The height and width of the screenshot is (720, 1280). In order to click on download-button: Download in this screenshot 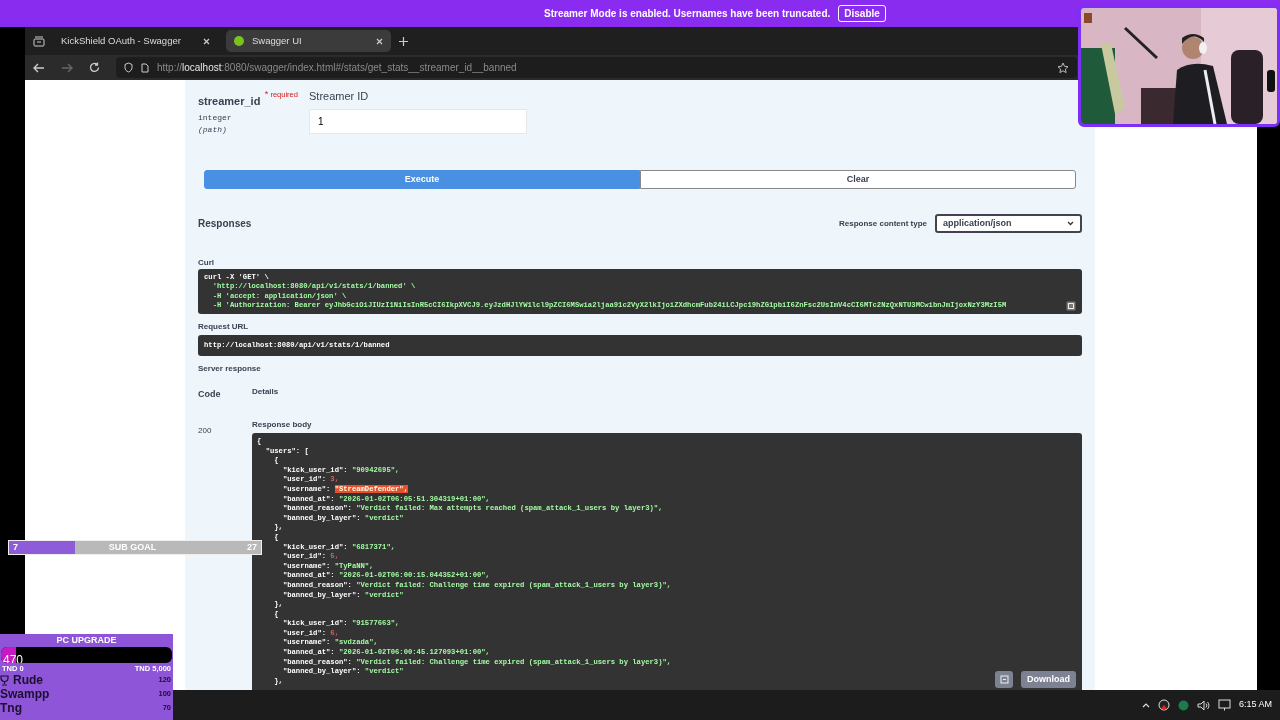, I will do `click(1048, 679)`.